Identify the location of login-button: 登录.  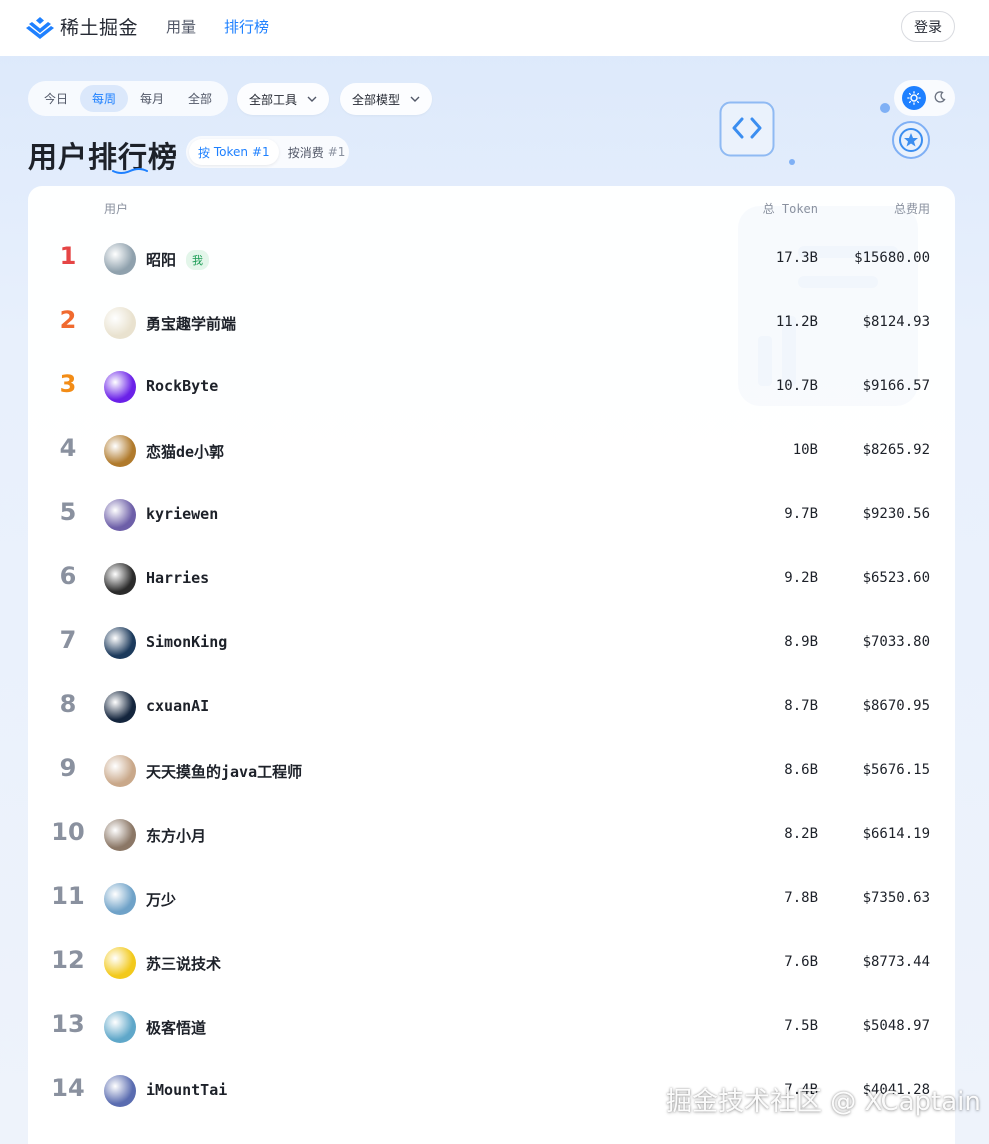
(928, 26).